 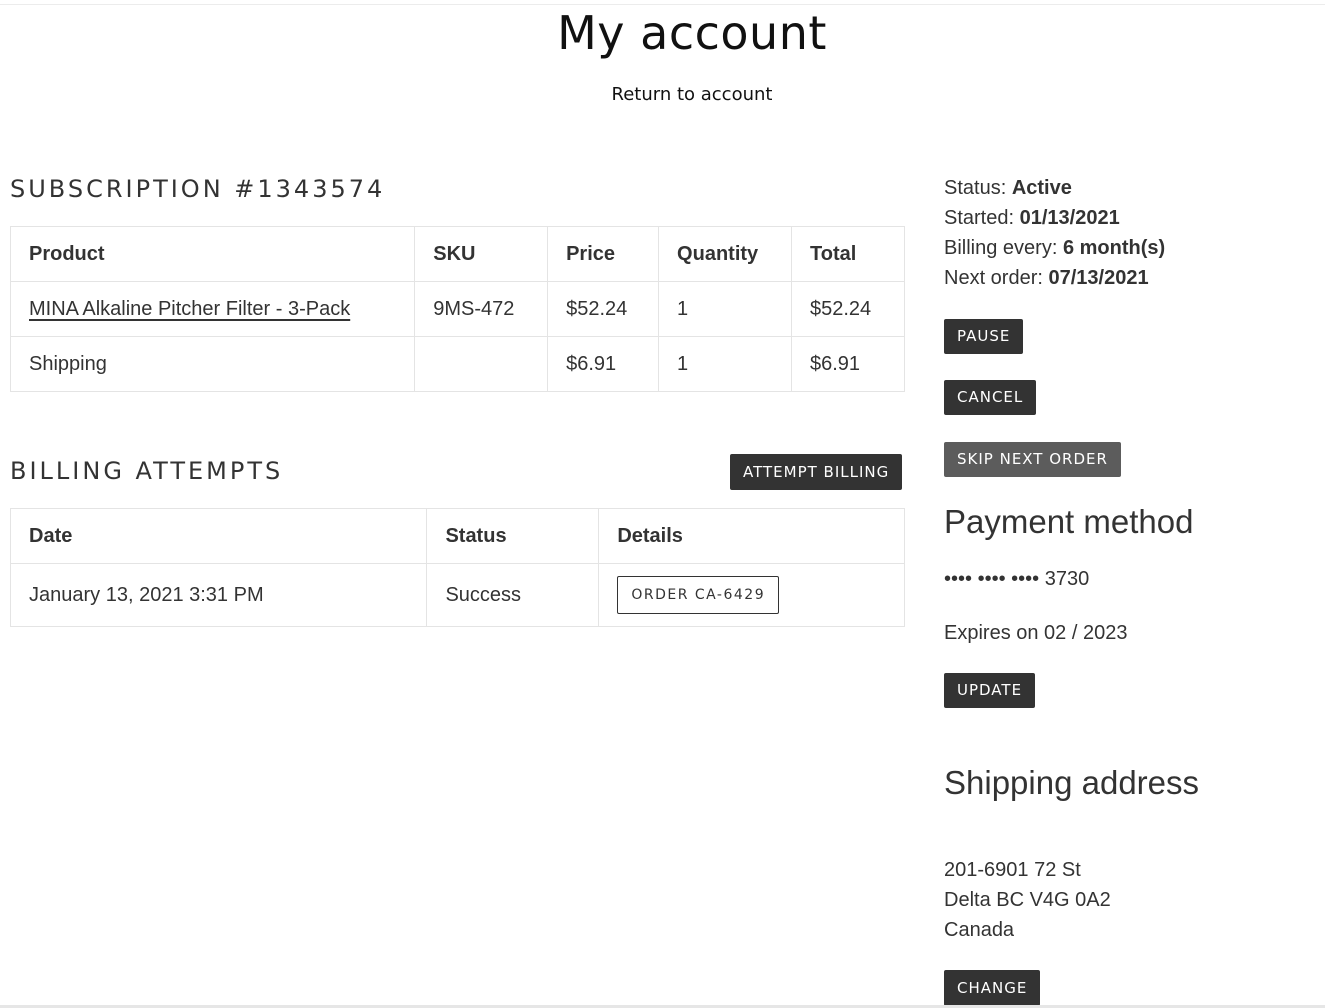 I want to click on shipping-address-heading: Shipping address, so click(x=1072, y=782).